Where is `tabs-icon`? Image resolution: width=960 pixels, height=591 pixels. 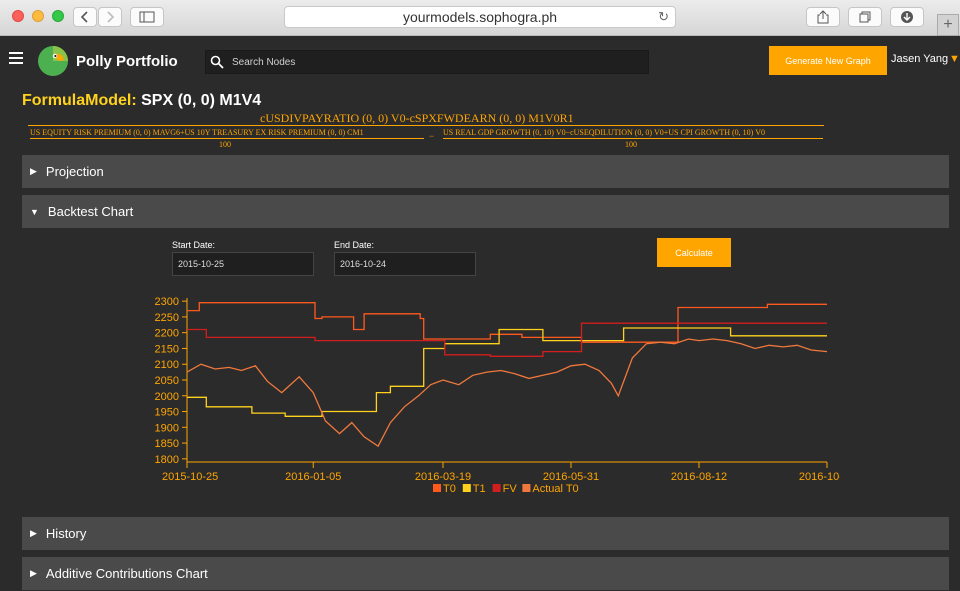 tabs-icon is located at coordinates (865, 17).